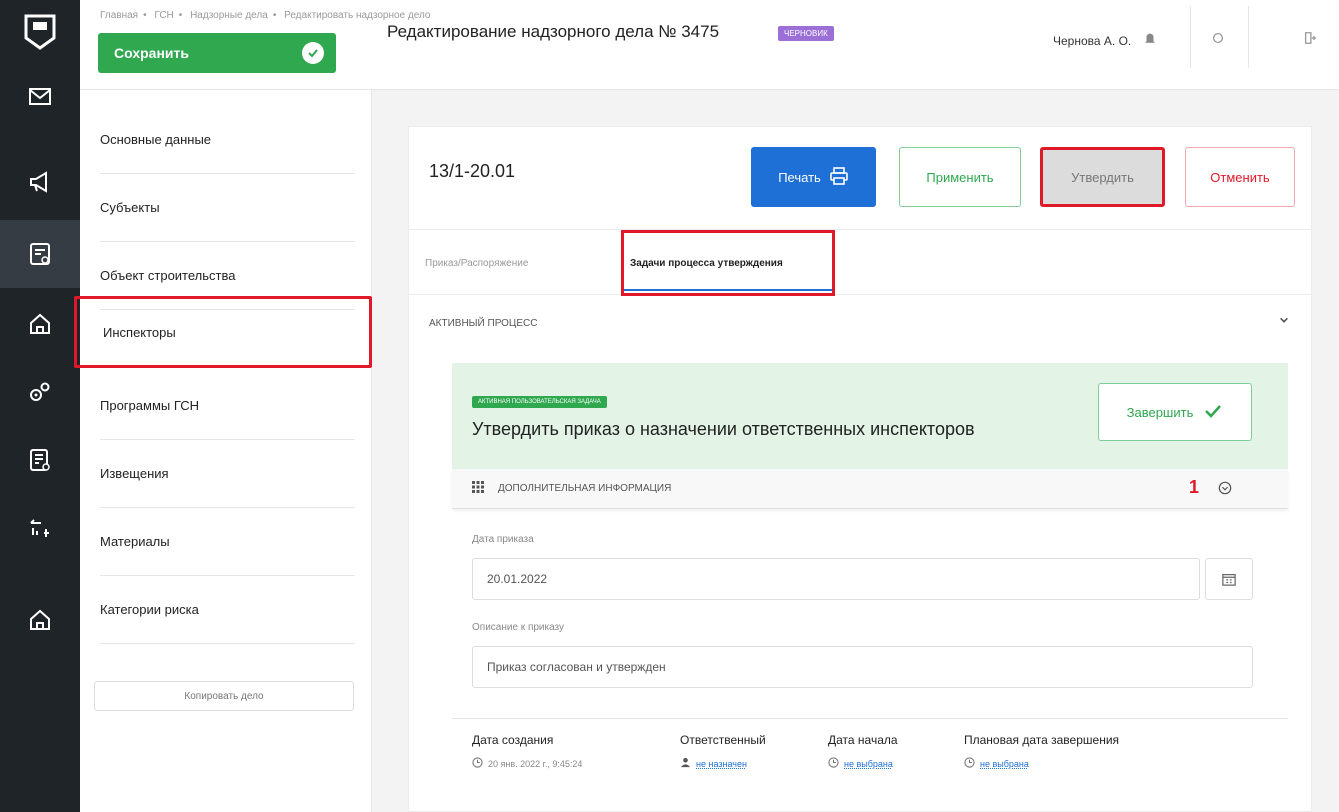  I want to click on save-button: Сохранить, so click(217, 53).